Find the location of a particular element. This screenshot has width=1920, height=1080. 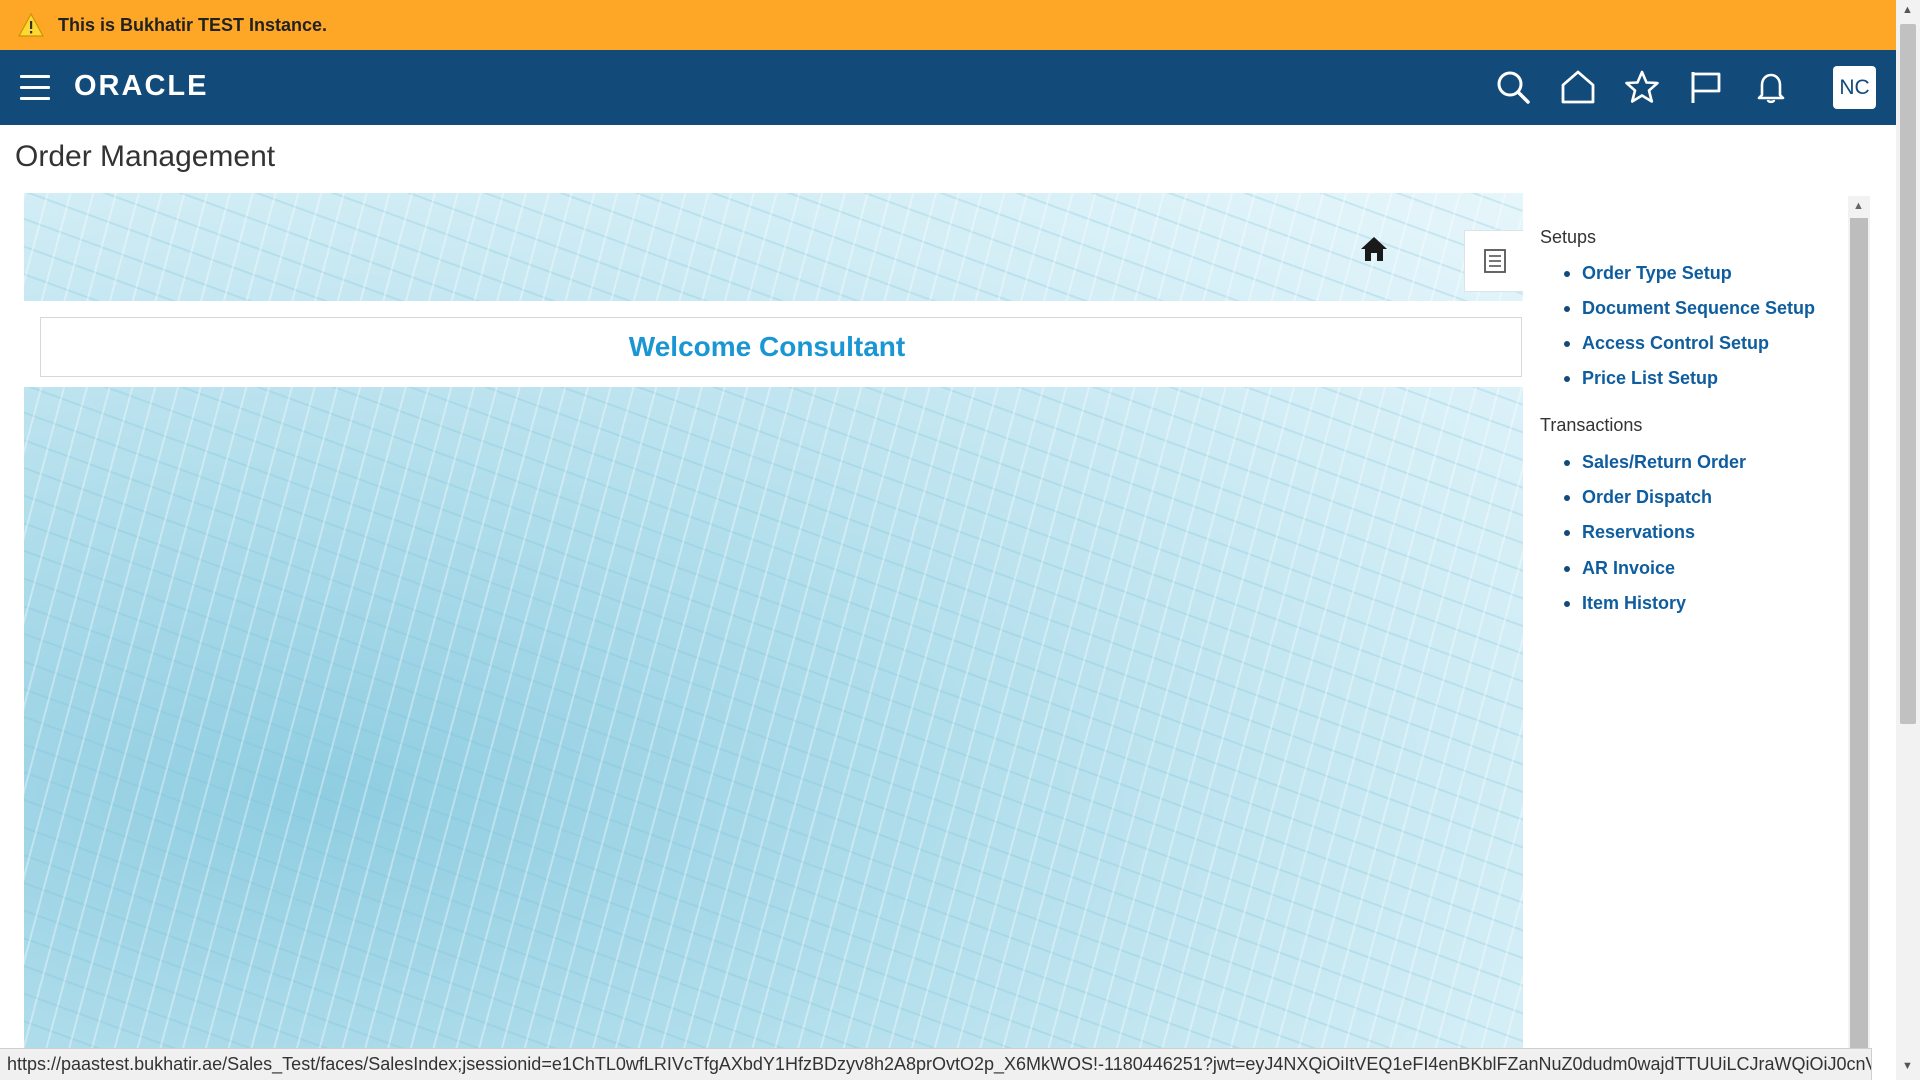

link-label: Access Control Setup is located at coordinates (1675, 343).